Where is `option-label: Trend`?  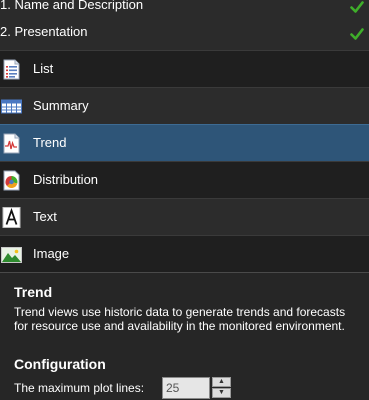 option-label: Trend is located at coordinates (50, 142).